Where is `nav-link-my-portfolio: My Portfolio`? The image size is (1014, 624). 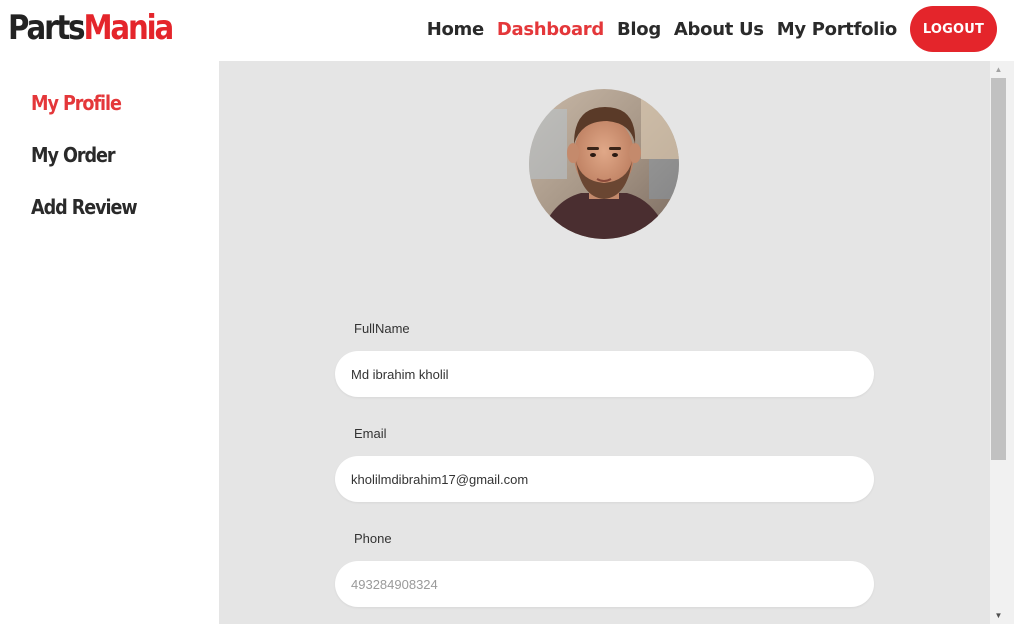 nav-link-my-portfolio: My Portfolio is located at coordinates (837, 29).